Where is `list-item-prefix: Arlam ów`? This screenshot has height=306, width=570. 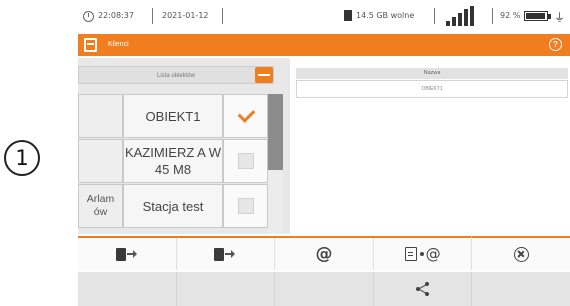 list-item-prefix: Arlam ów is located at coordinates (100, 206).